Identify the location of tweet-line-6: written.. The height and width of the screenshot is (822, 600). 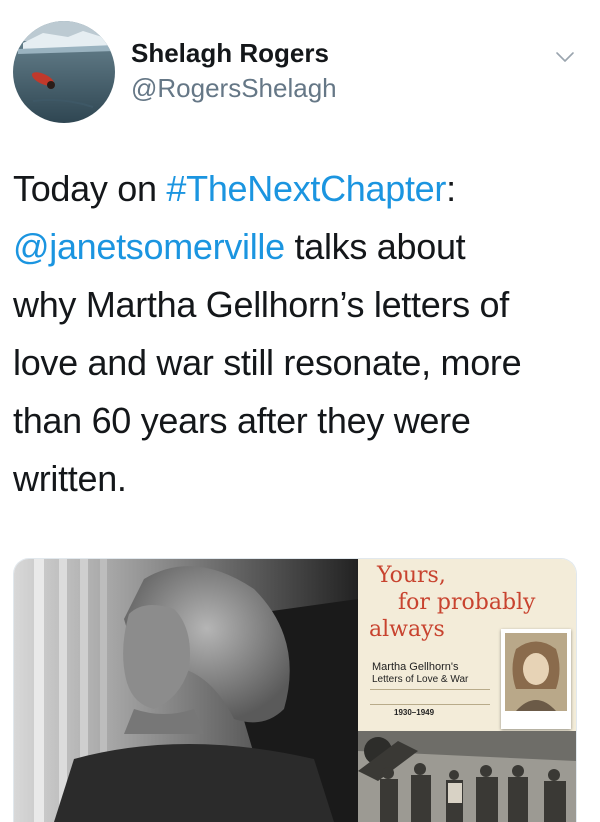
(70, 478).